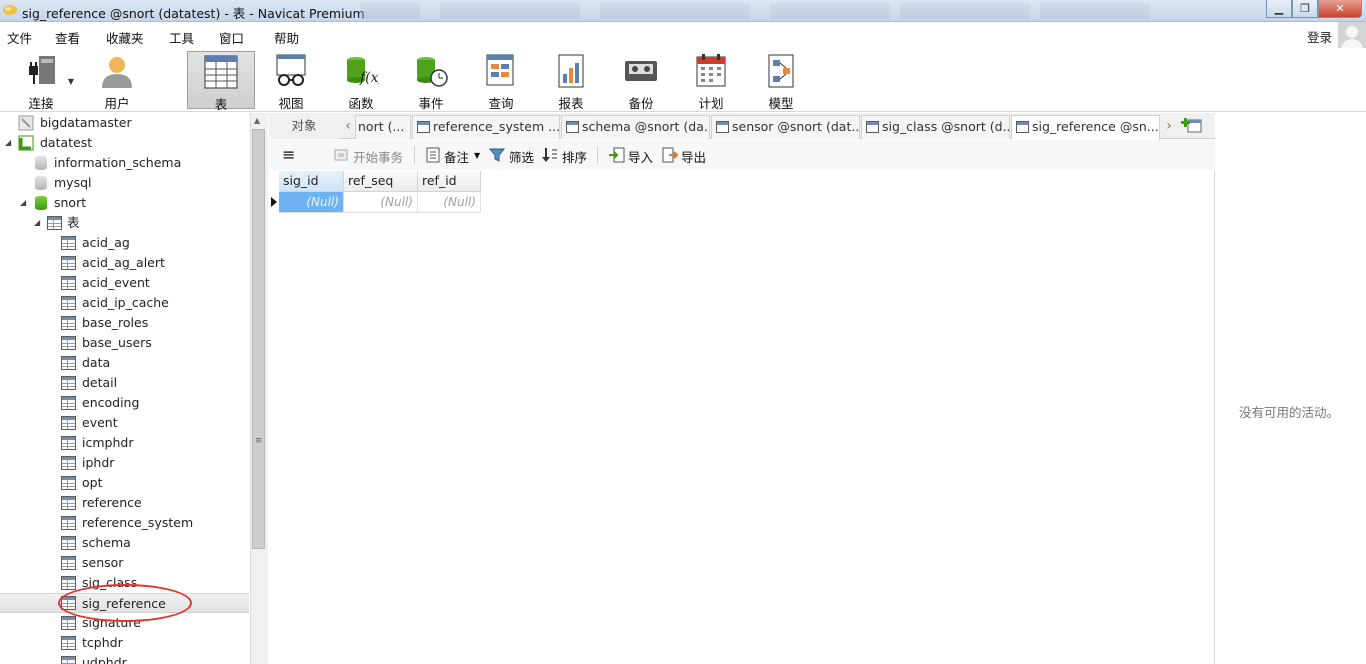  I want to click on tree-label: acid_ag_alert, so click(123, 262).